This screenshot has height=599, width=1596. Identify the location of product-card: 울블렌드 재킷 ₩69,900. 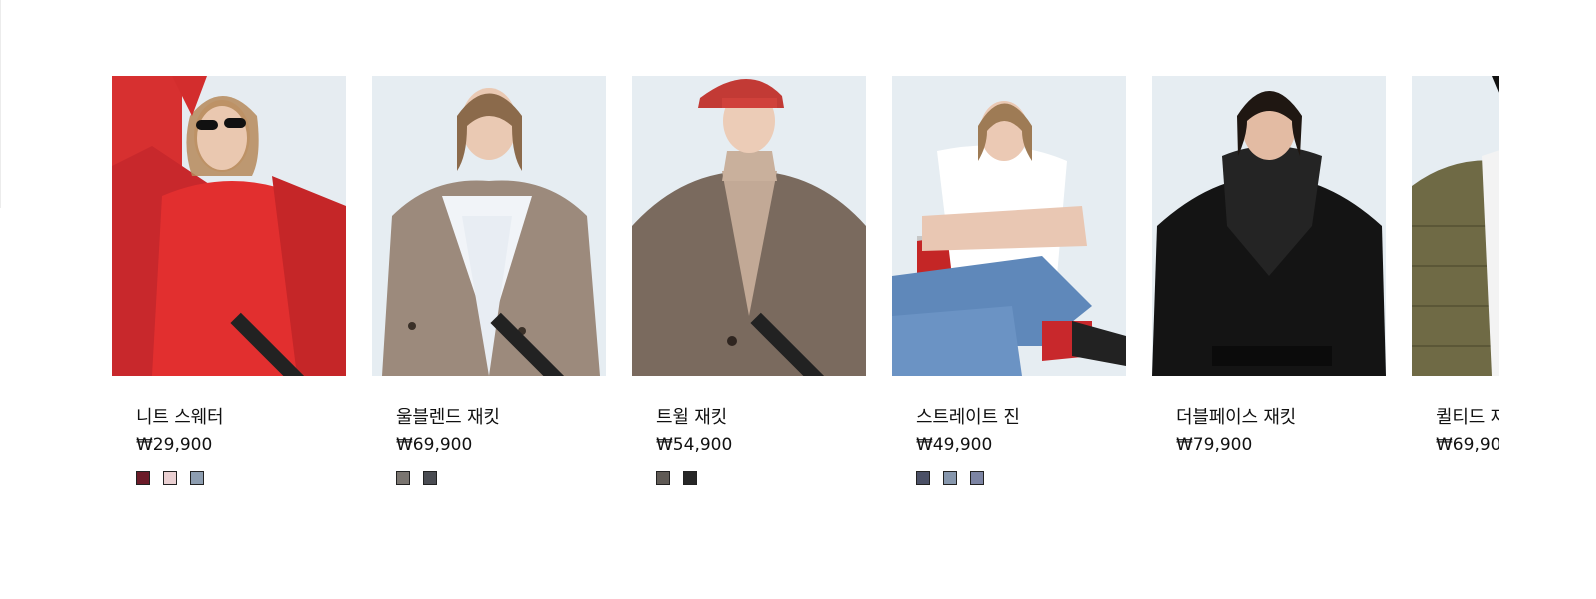
(489, 281).